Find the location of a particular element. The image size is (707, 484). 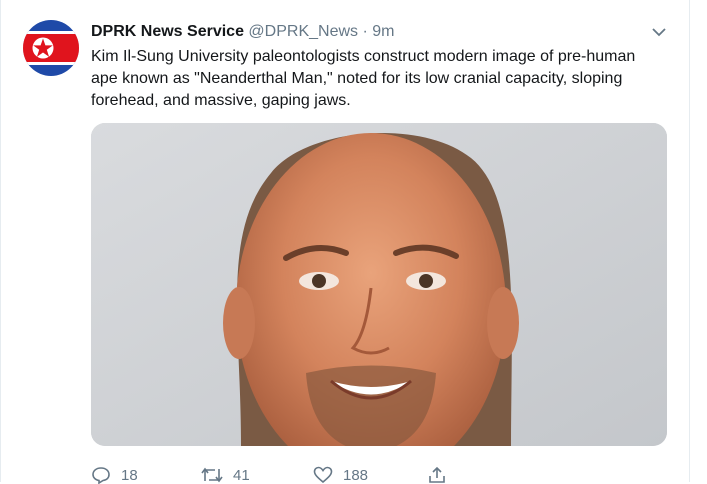

author-handle: @DPRK_News is located at coordinates (303, 31).